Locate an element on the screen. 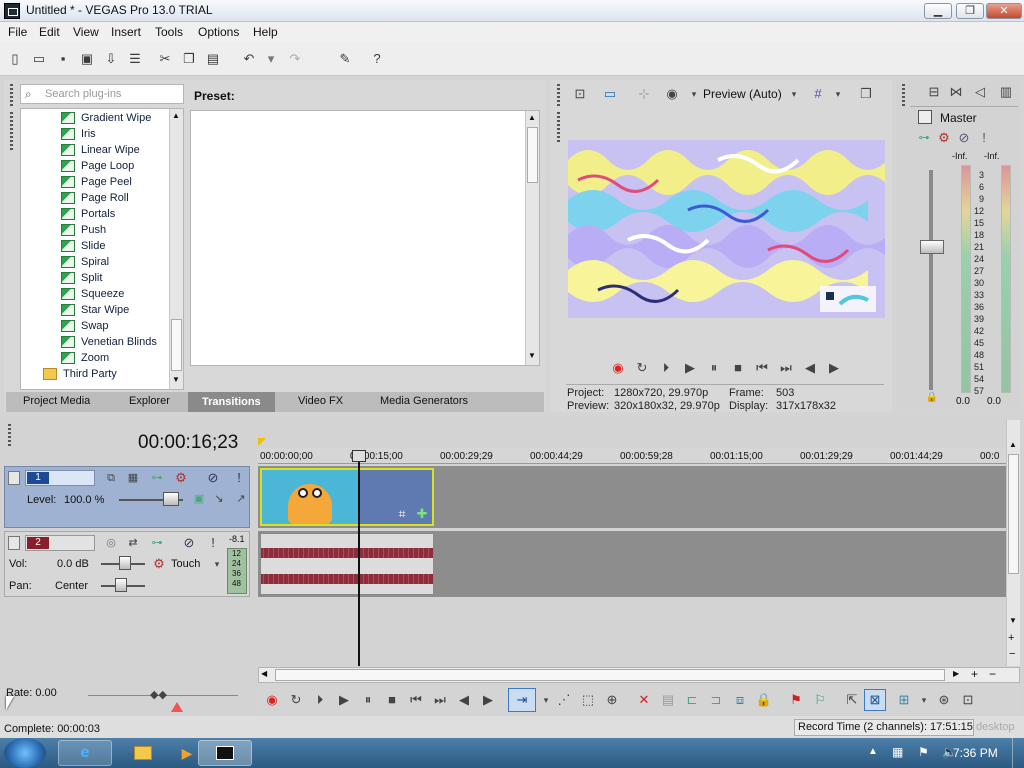 Image resolution: width=1024 pixels, height=768 pixels. maximize-button: ❐ is located at coordinates (970, 11).